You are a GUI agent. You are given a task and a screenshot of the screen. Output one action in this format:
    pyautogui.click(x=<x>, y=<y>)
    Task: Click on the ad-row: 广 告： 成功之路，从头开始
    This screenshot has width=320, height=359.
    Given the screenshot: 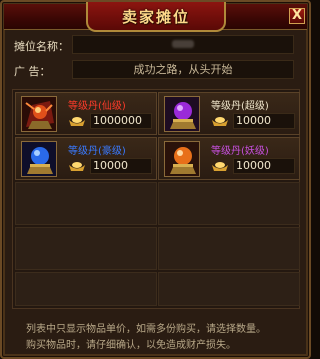 What is the action you would take?
    pyautogui.click(x=153, y=70)
    